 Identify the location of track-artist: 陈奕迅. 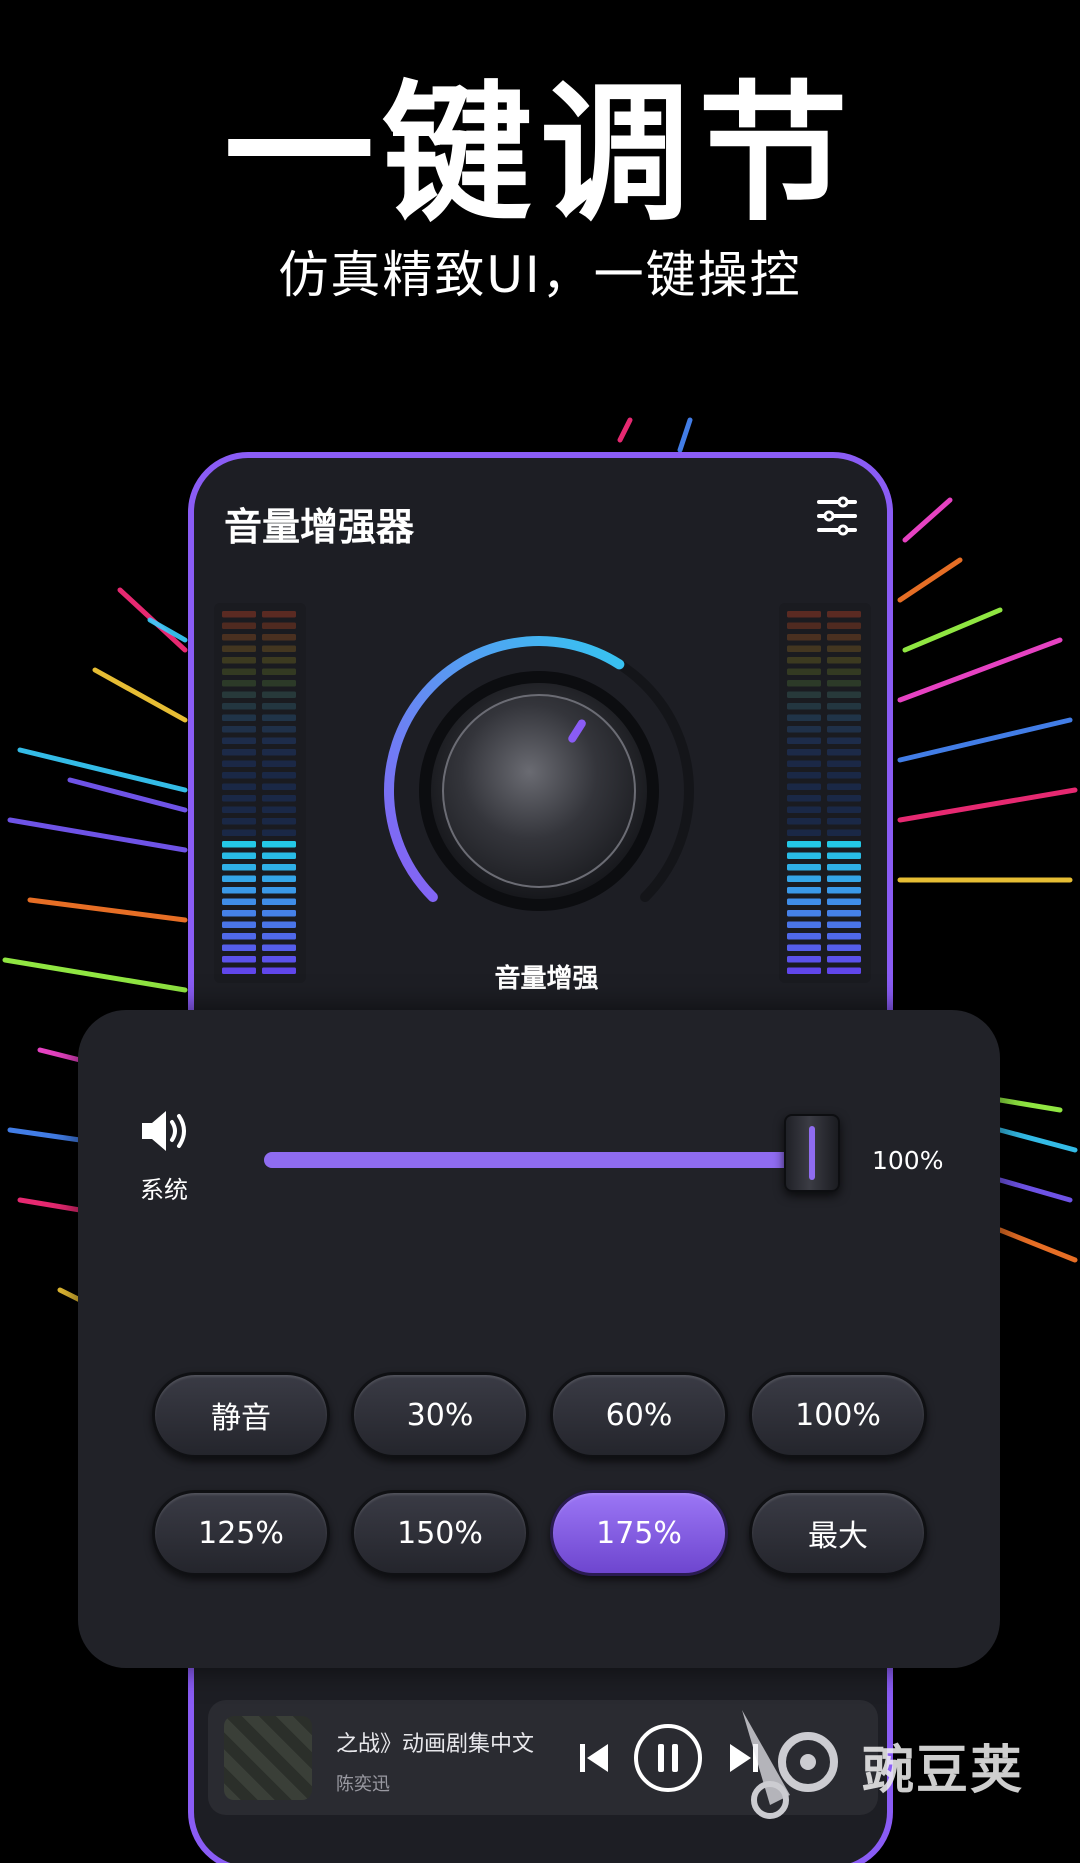
(363, 1784).